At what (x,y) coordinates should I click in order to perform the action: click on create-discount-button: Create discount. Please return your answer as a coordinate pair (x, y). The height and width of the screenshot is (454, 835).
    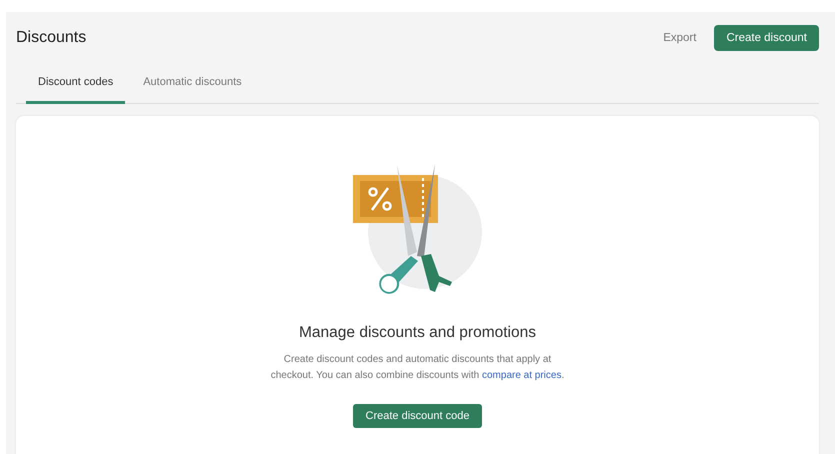
    Looking at the image, I should click on (766, 38).